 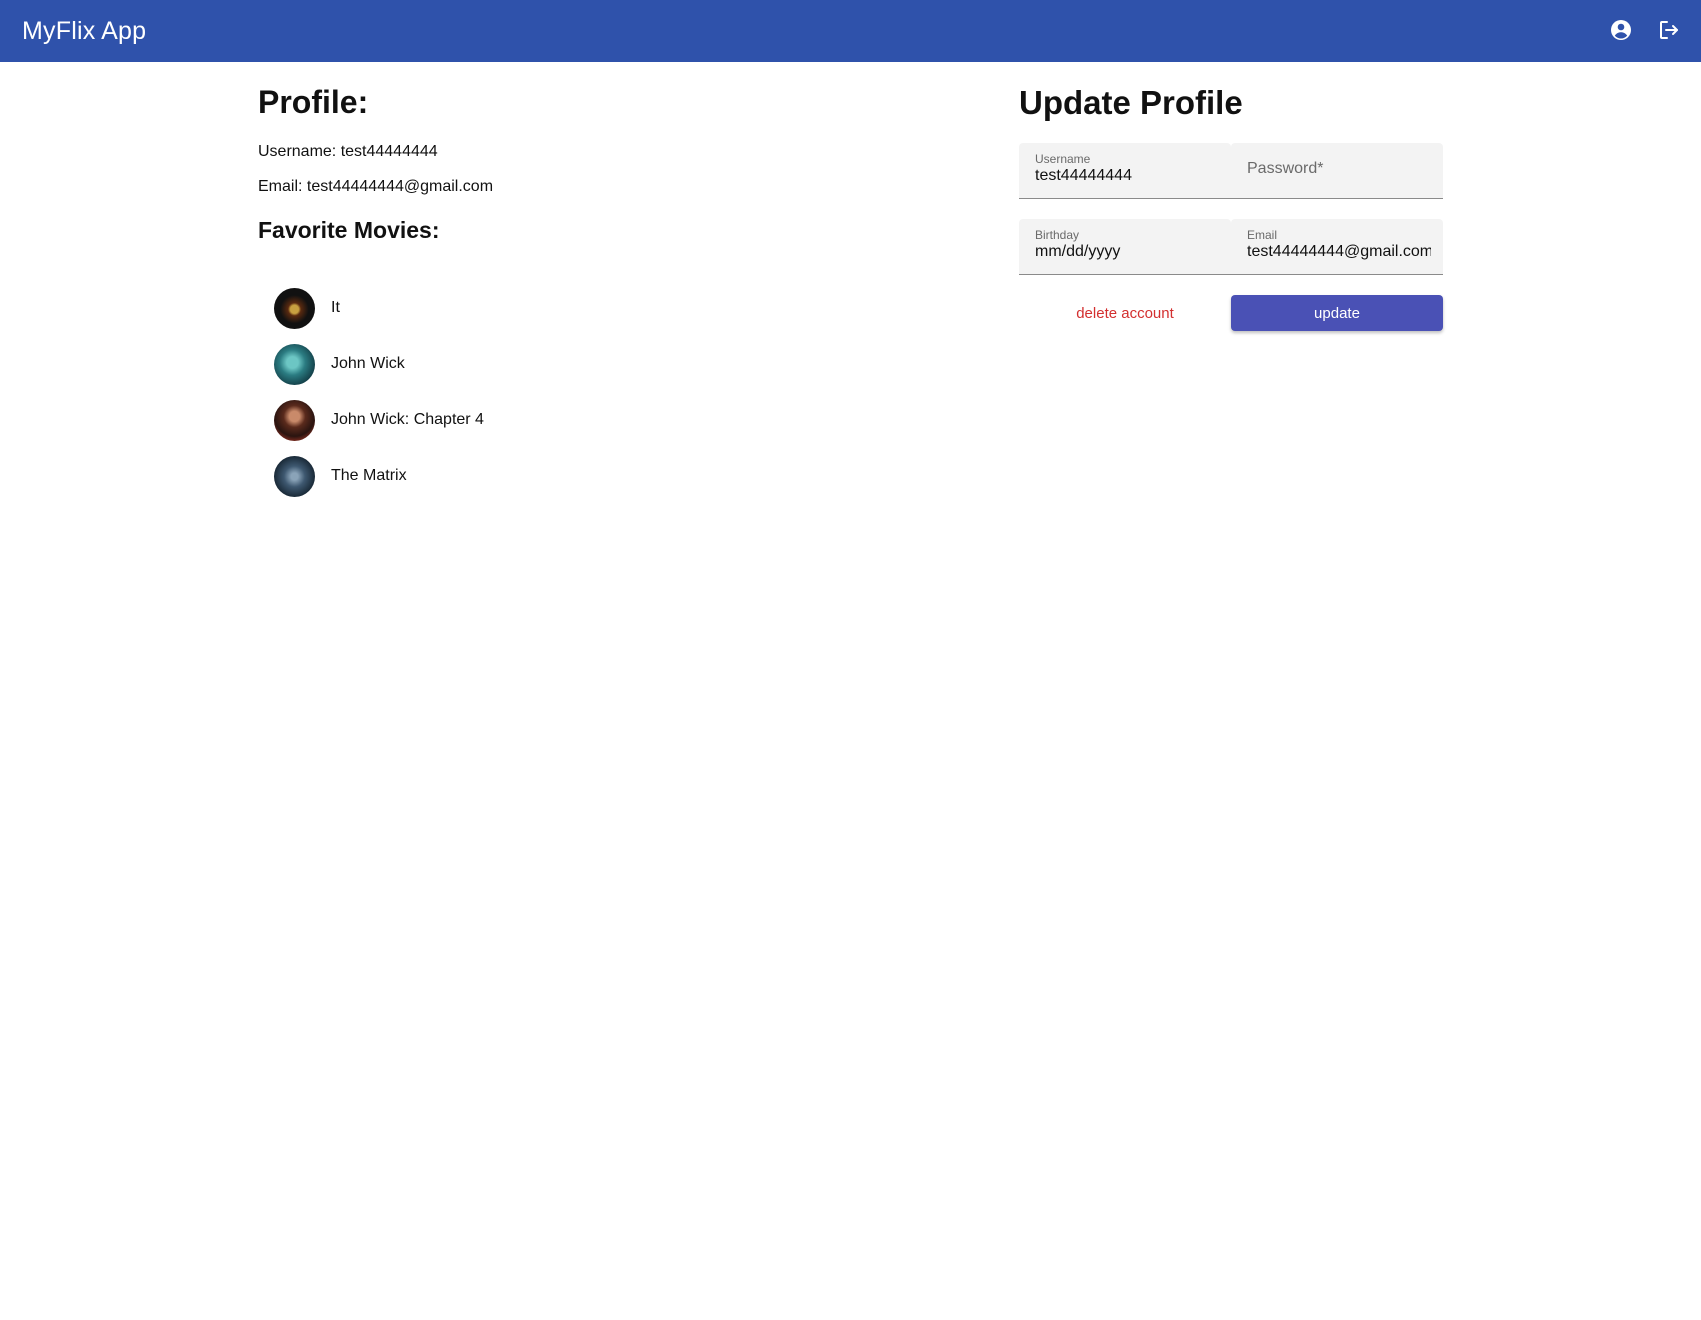 I want to click on birthday-field: Birthday, so click(x=1125, y=247).